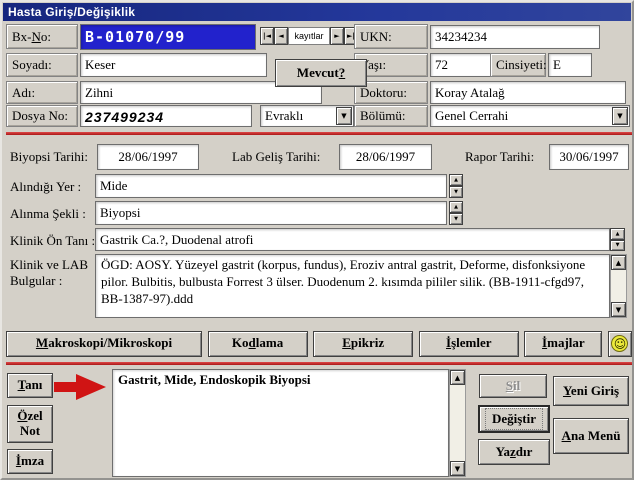  I want to click on biyopsi-tarihi-label: Biyopsi Tarihi:, so click(49, 156).